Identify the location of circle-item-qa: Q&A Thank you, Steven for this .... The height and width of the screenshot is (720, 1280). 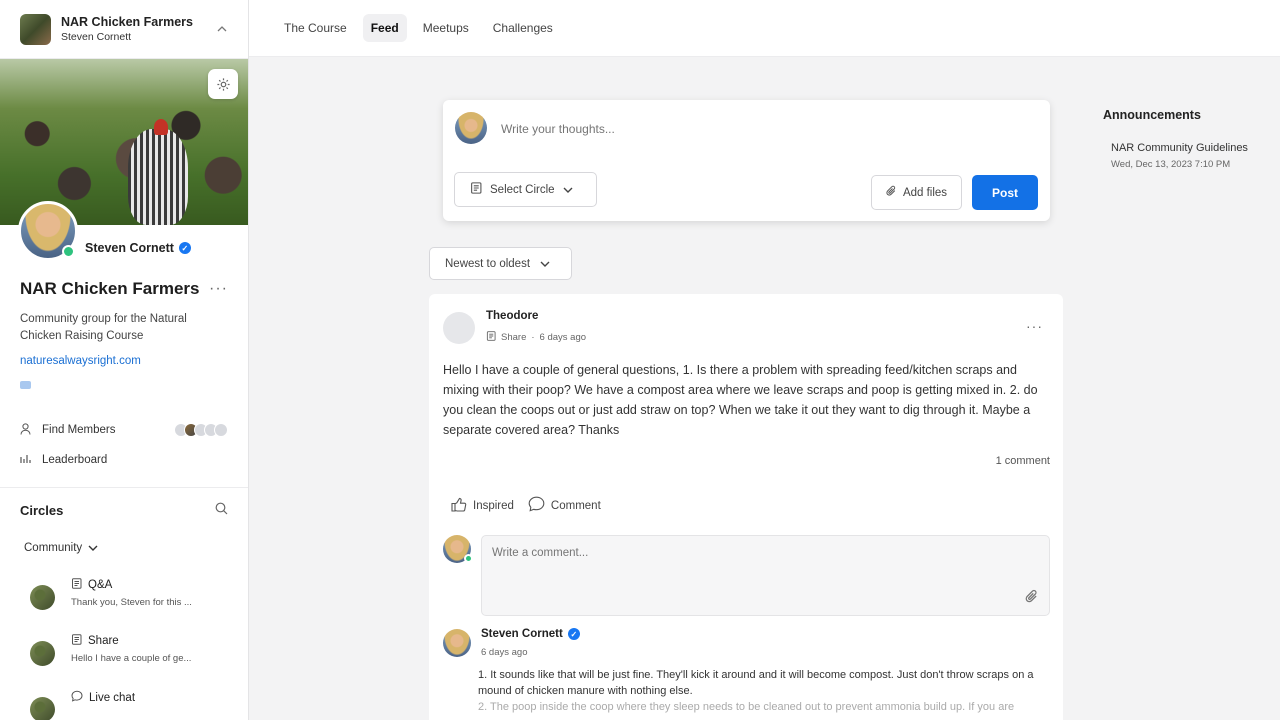
(124, 594).